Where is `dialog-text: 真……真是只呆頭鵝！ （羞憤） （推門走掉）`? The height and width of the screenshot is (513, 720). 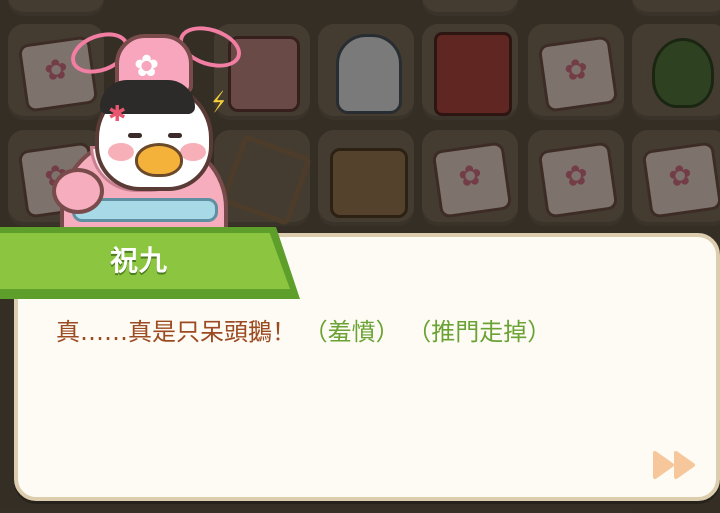
dialog-text: 真……真是只呆頭鵝！ （羞憤） （推門走掉） is located at coordinates (376, 332).